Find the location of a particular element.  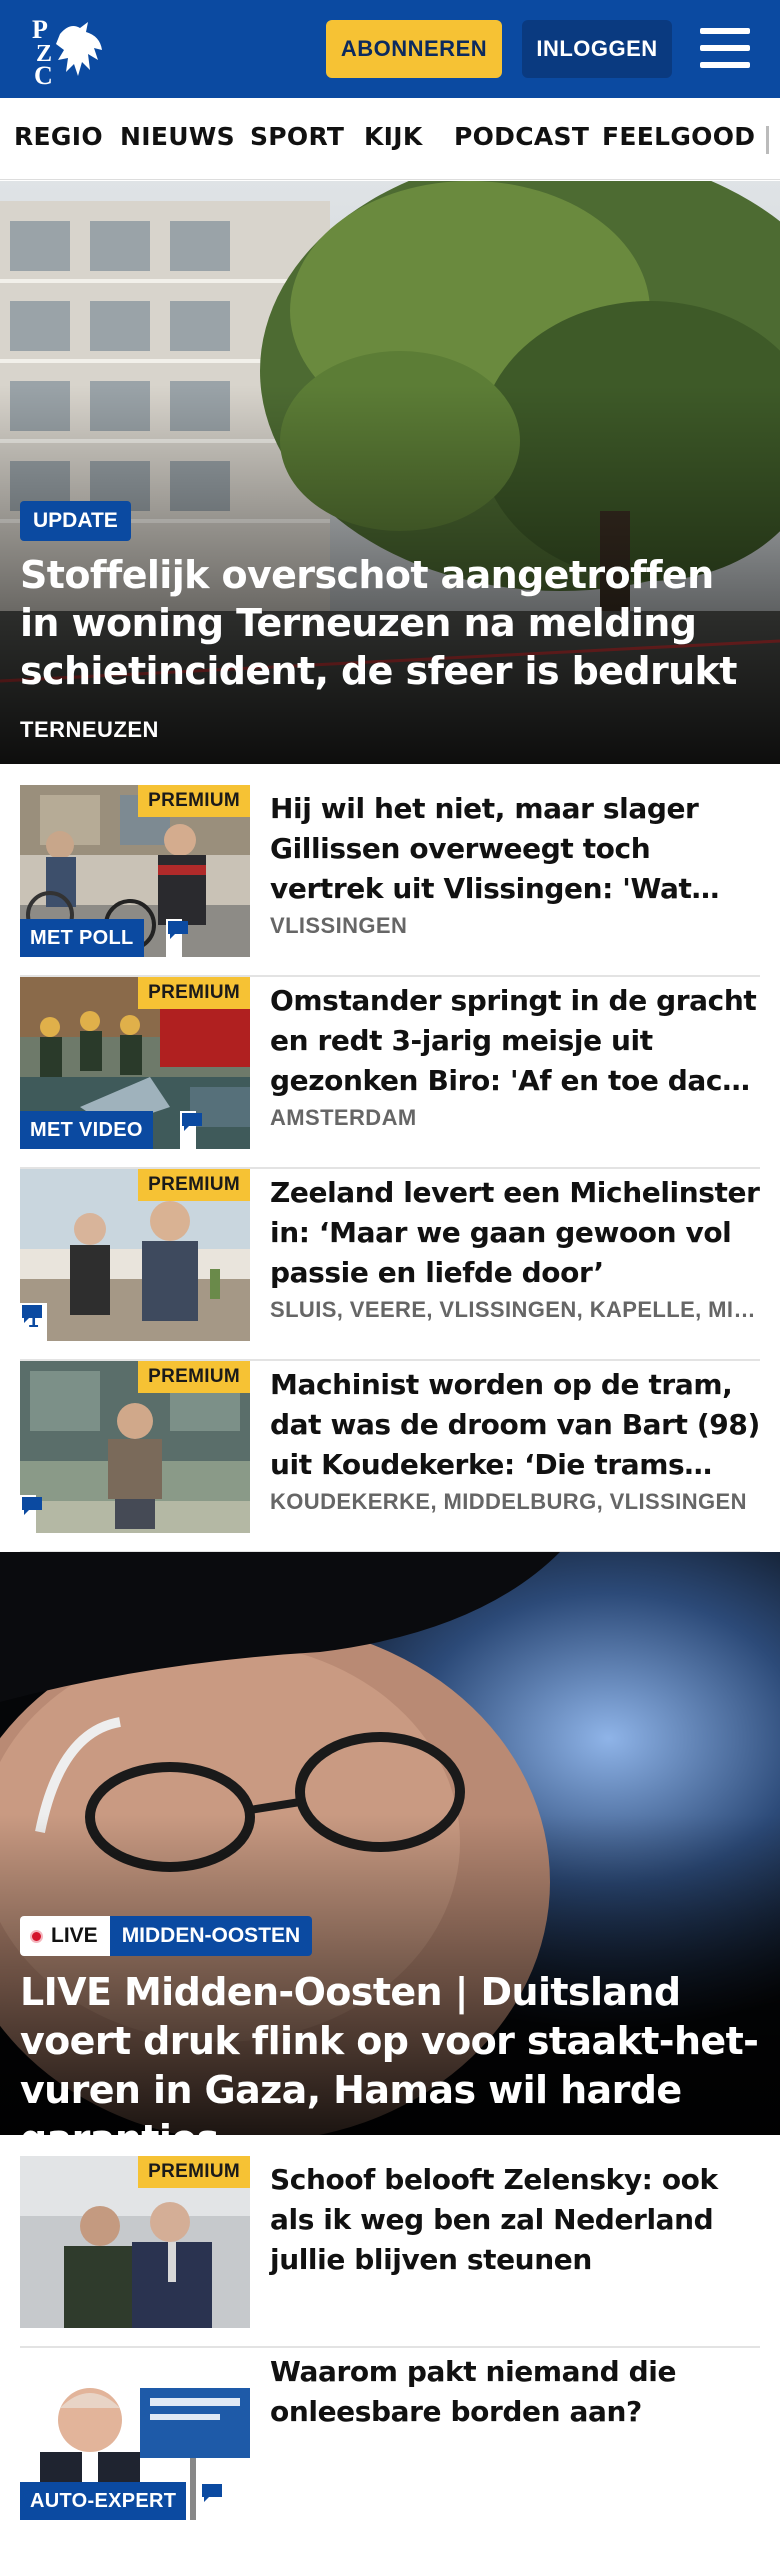

hamburger-menu-icon is located at coordinates (725, 48).